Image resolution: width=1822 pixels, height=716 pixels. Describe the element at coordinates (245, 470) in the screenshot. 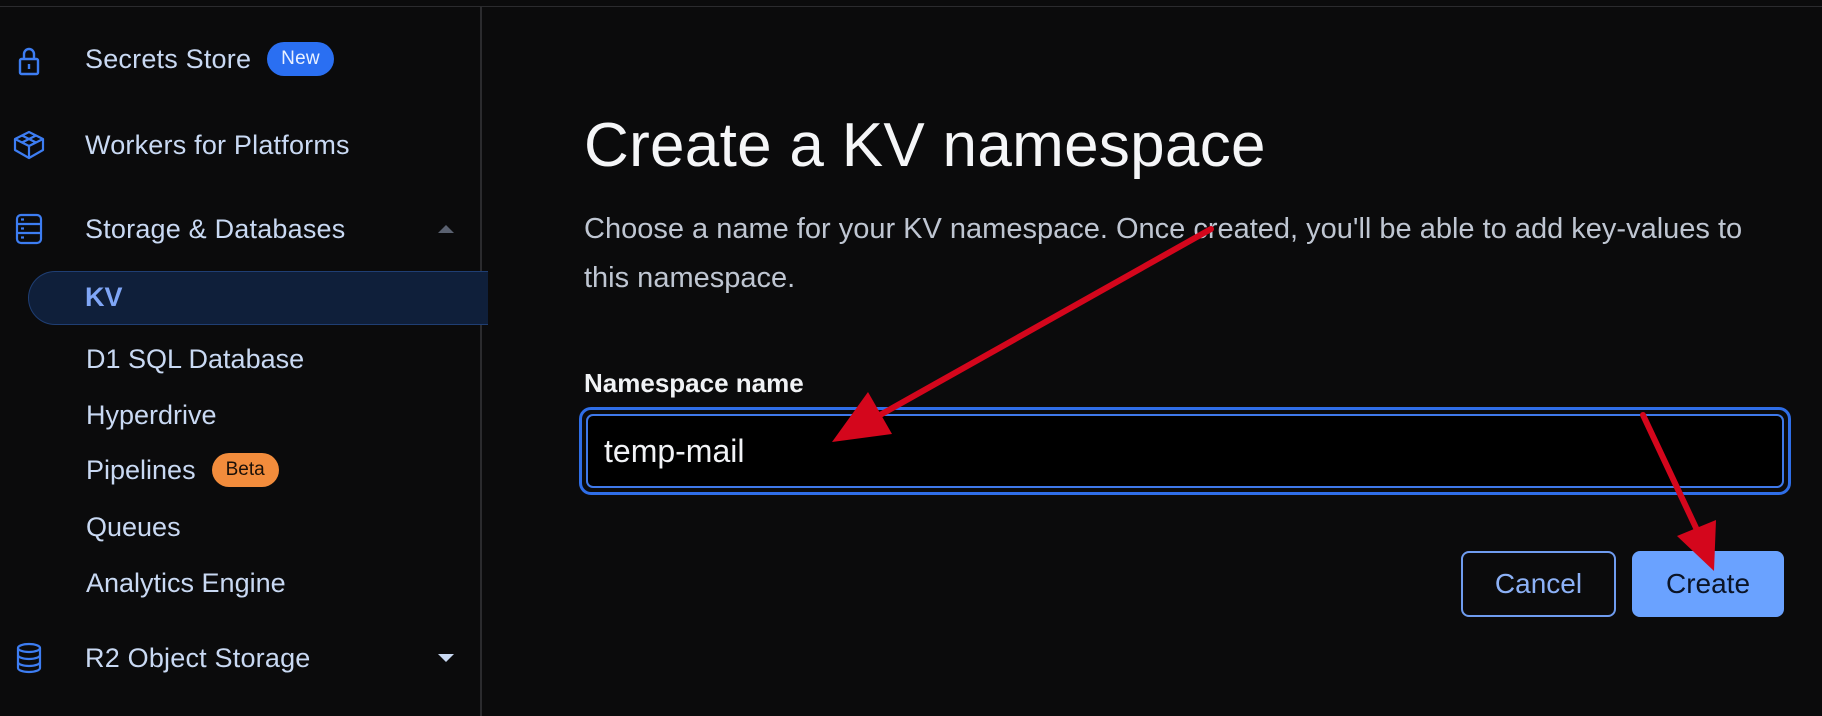

I see `beta-badge: Beta` at that location.